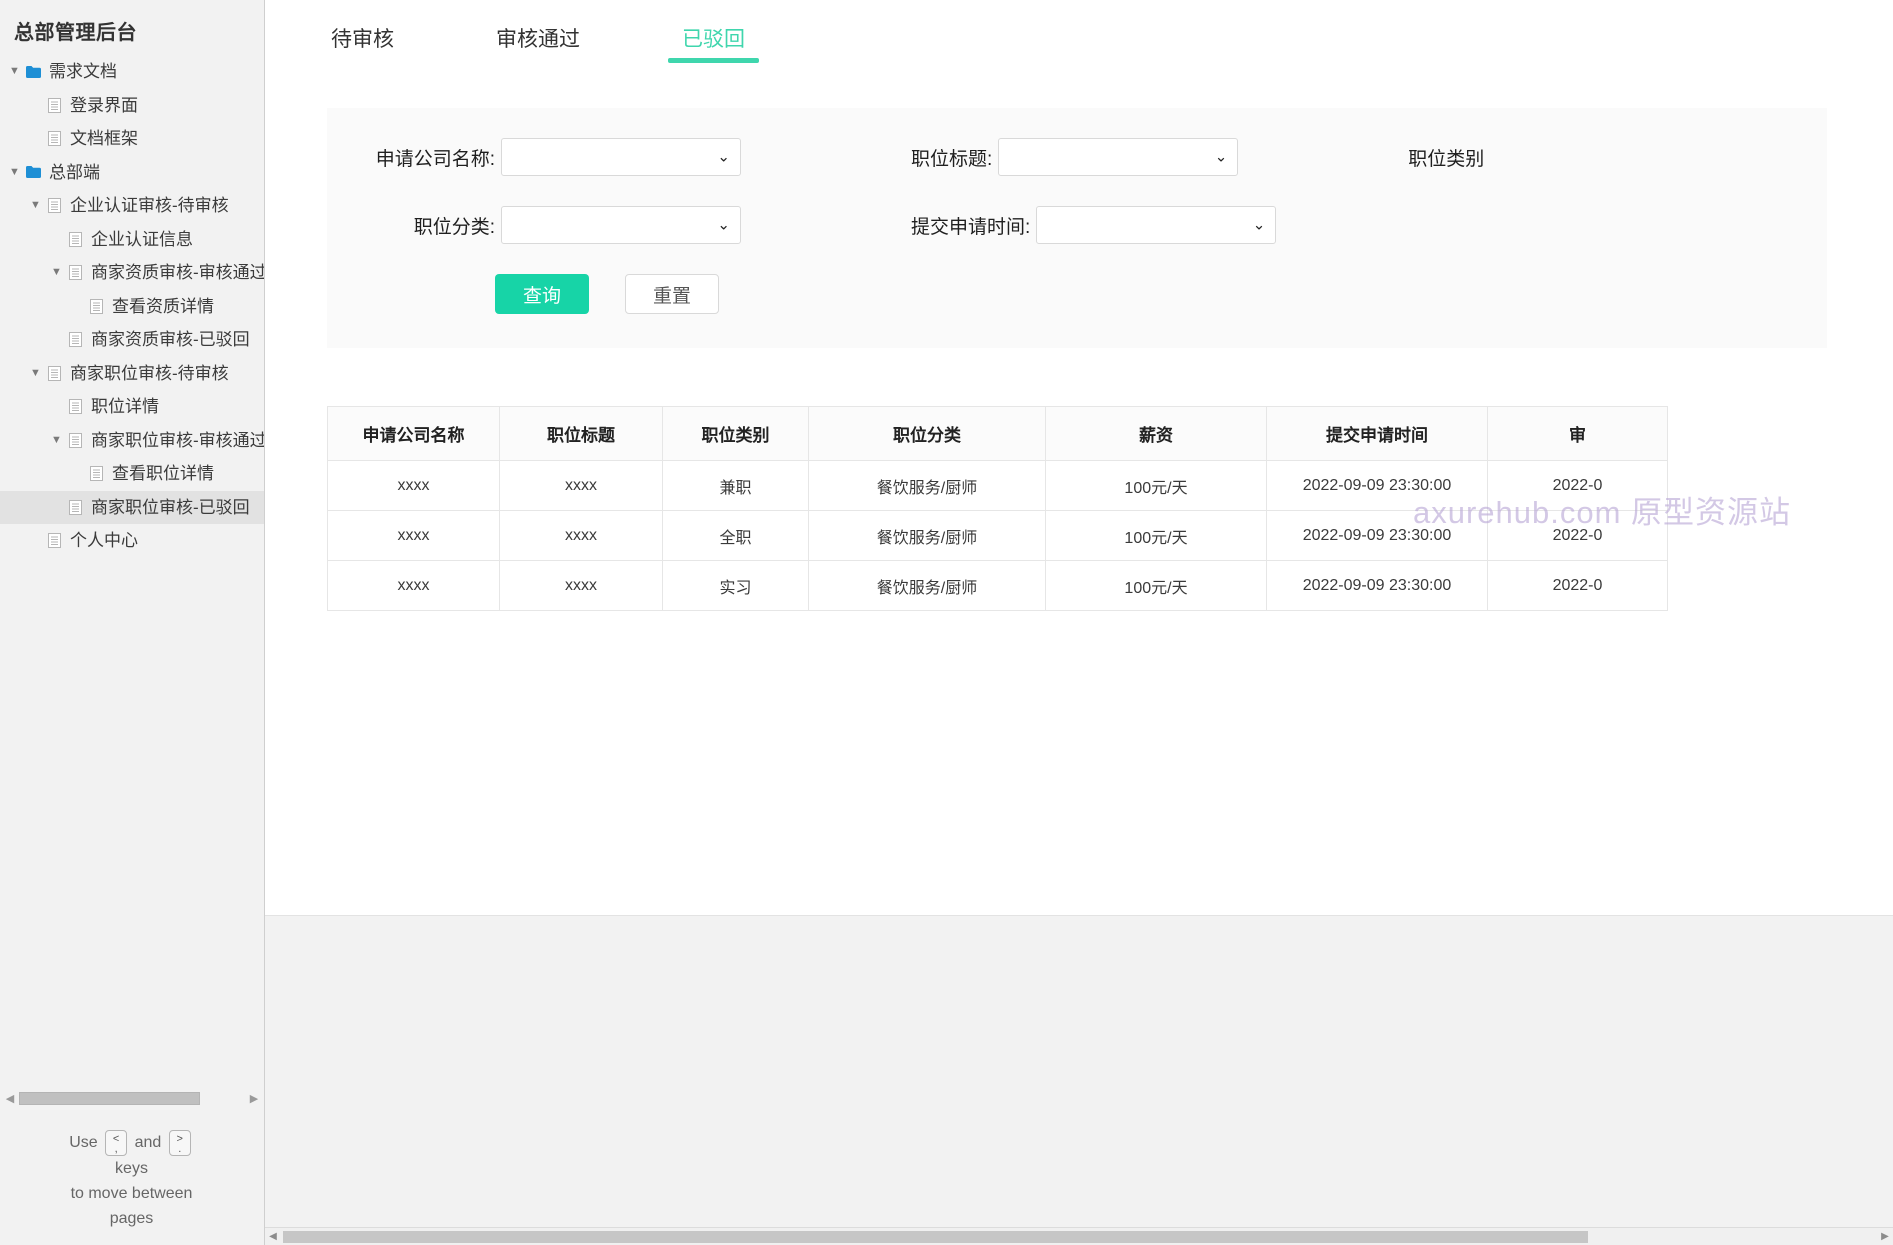 The width and height of the screenshot is (1893, 1245). Describe the element at coordinates (735, 535) in the screenshot. I see `table-cell: 全职` at that location.